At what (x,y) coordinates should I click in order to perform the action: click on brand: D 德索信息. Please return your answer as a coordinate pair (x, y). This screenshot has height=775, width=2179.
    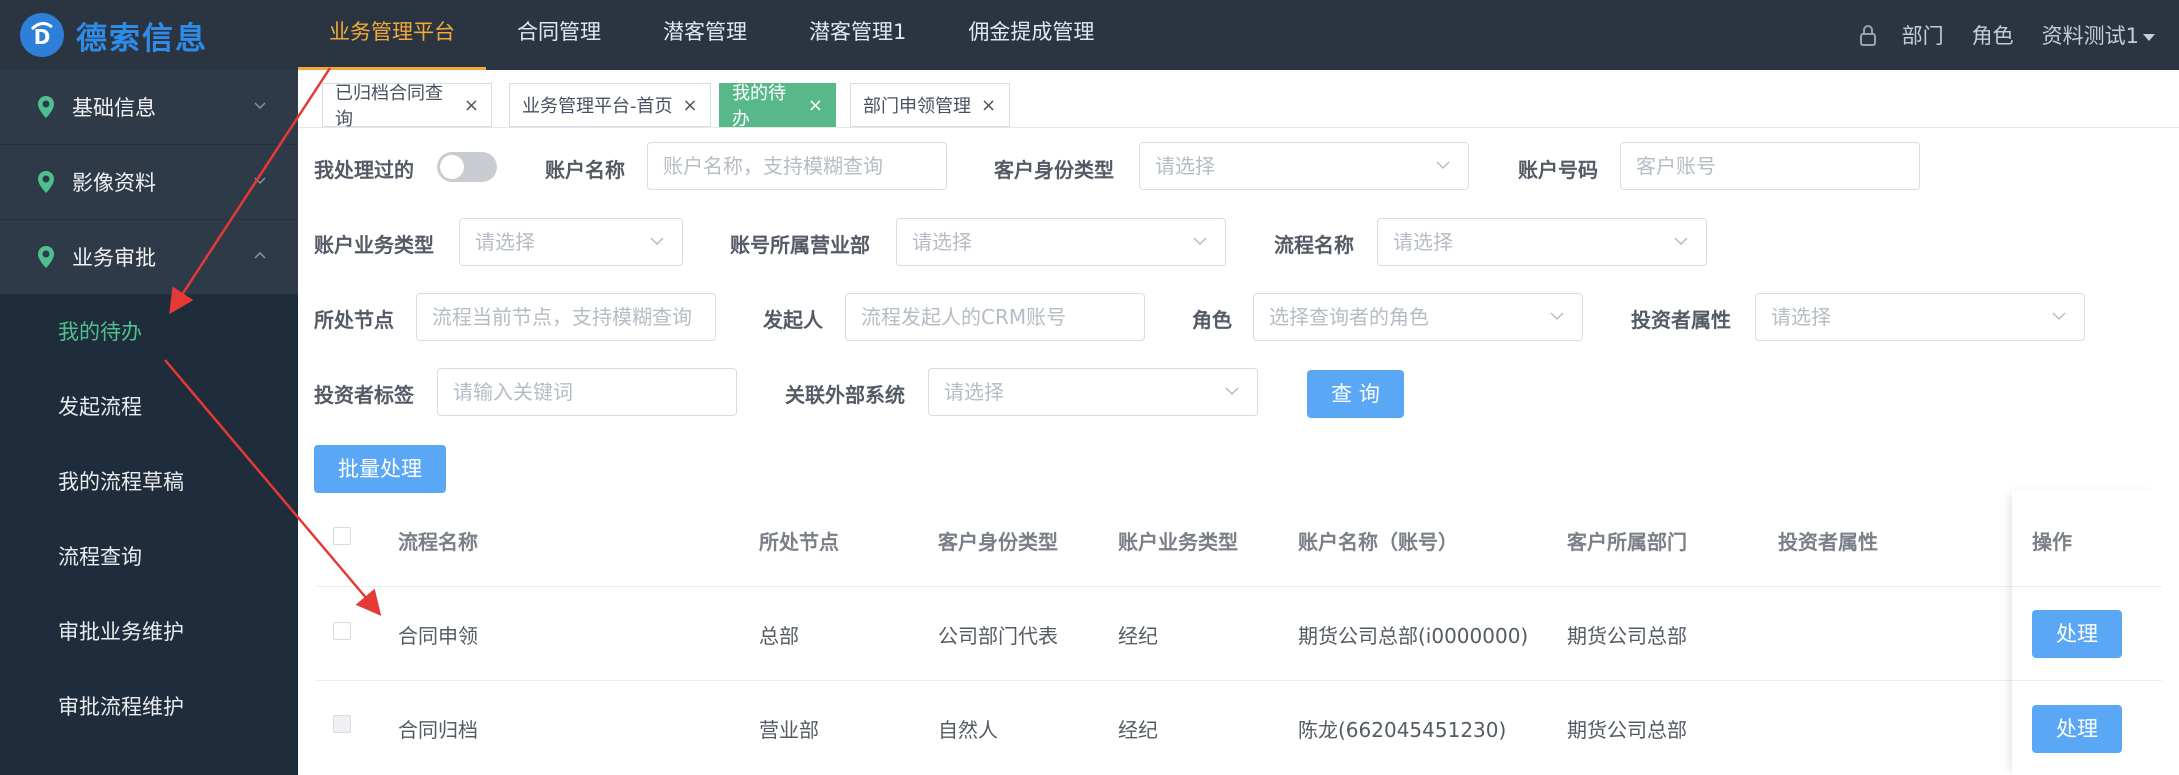
    Looking at the image, I should click on (149, 35).